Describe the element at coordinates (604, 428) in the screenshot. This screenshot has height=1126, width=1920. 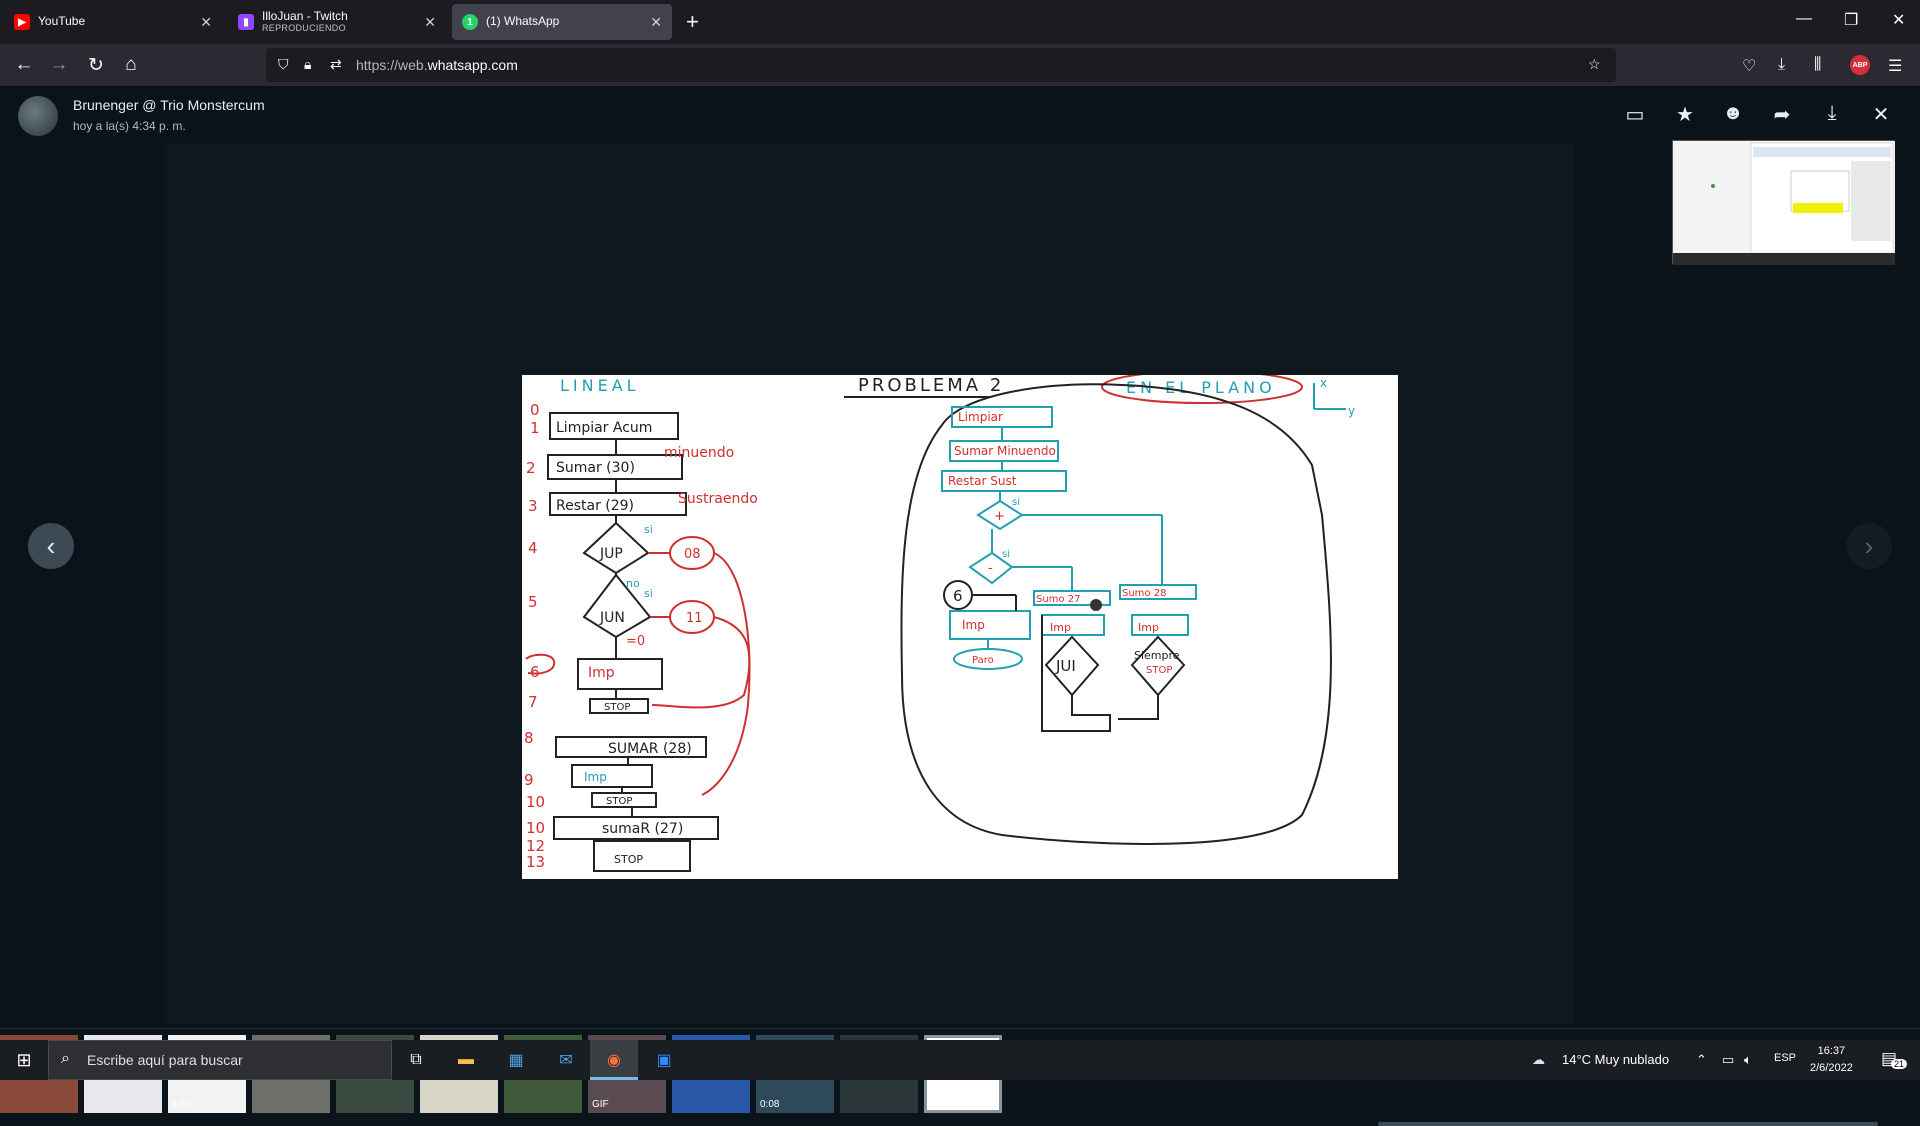
I see `box-limpiar-acum: Limpiar Acum` at that location.